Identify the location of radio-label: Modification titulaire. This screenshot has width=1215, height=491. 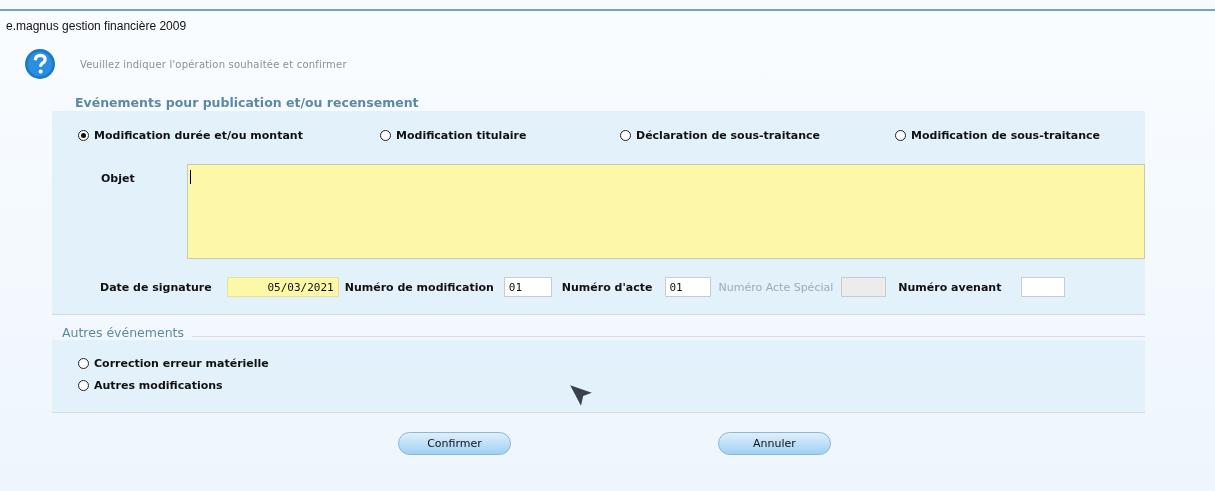
(461, 135).